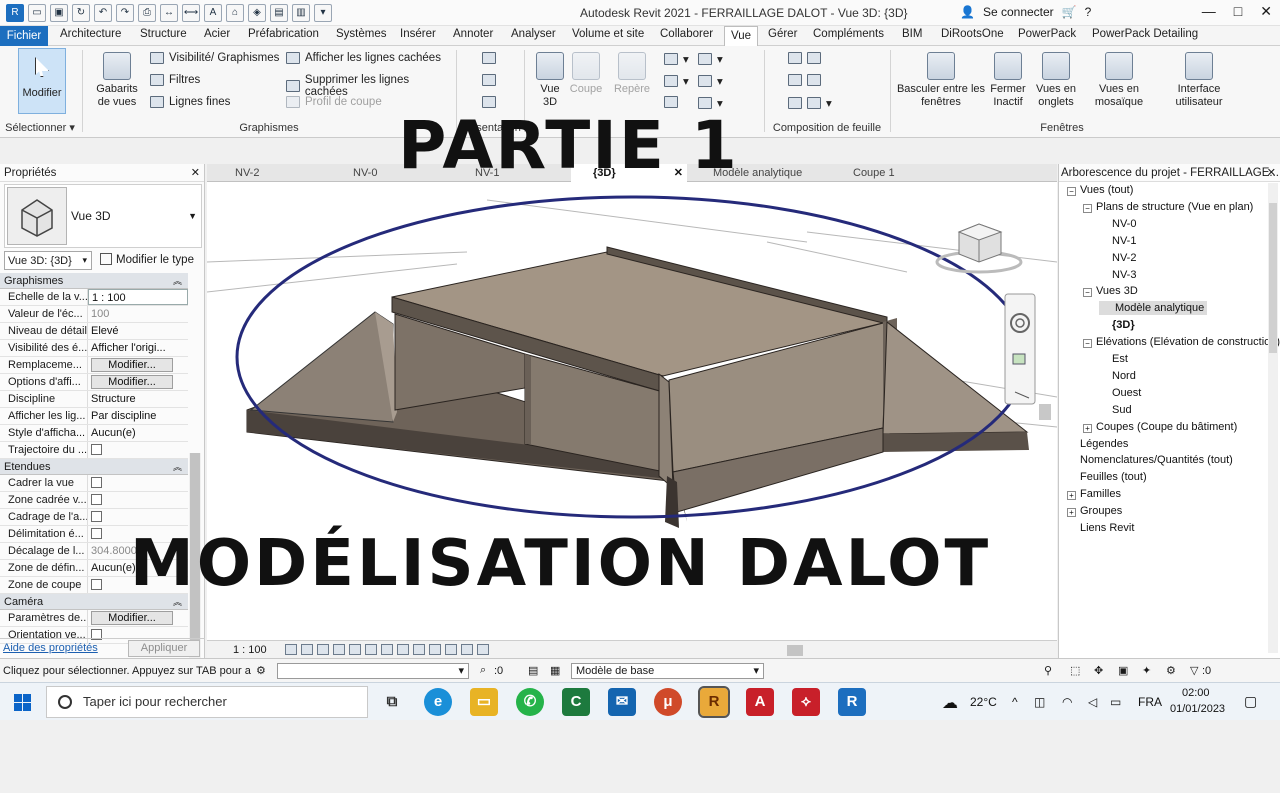 The height and width of the screenshot is (793, 1280). What do you see at coordinates (1120, 393) in the screenshot?
I see `tree-node: Ouest` at bounding box center [1120, 393].